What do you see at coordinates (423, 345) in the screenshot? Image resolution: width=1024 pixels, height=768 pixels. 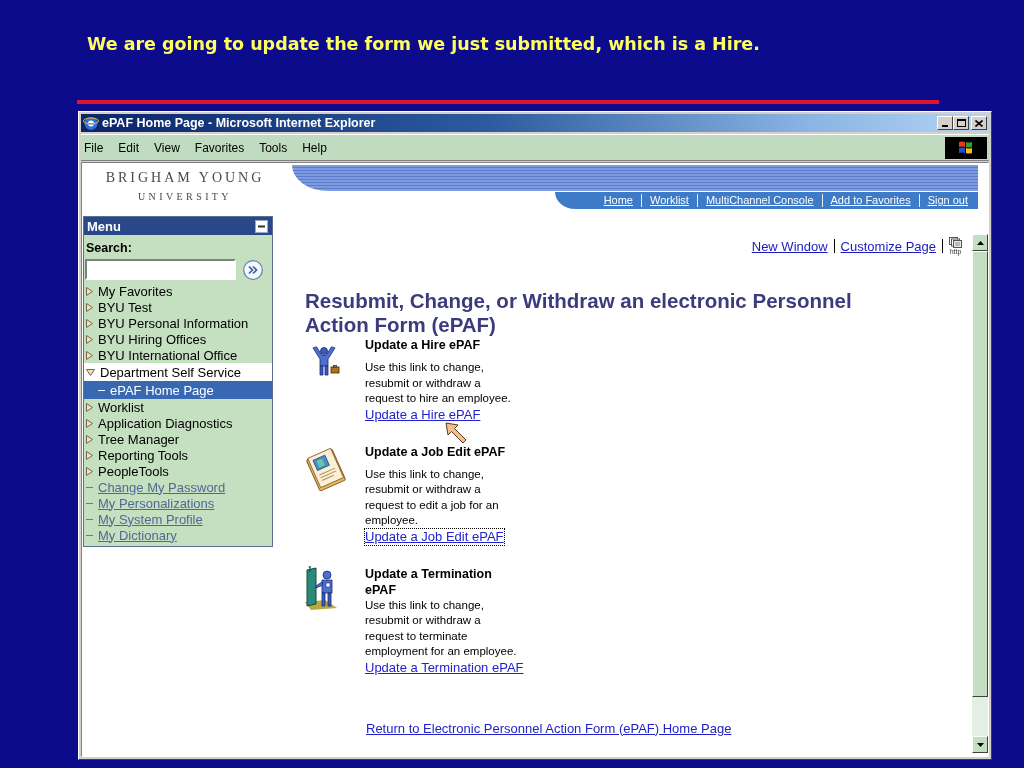 I see `action-title: Update a Hire ePAF` at bounding box center [423, 345].